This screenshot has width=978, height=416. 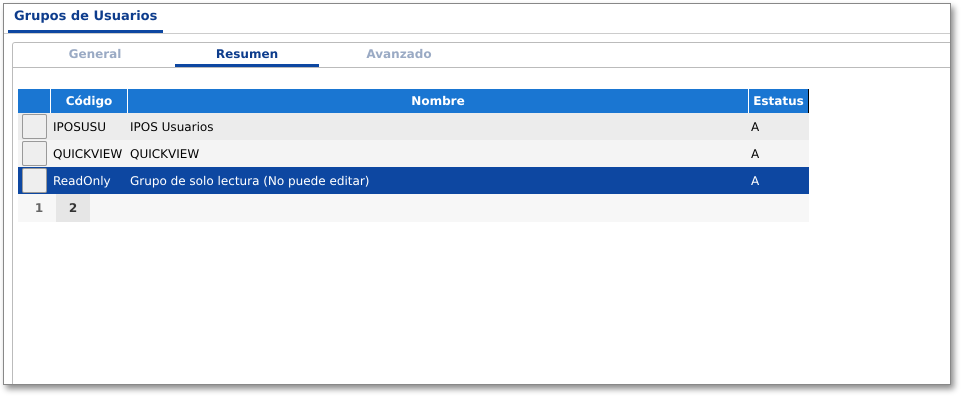 What do you see at coordinates (250, 181) in the screenshot?
I see `table-cell: Grupo de solo lectura (No puede editar)` at bounding box center [250, 181].